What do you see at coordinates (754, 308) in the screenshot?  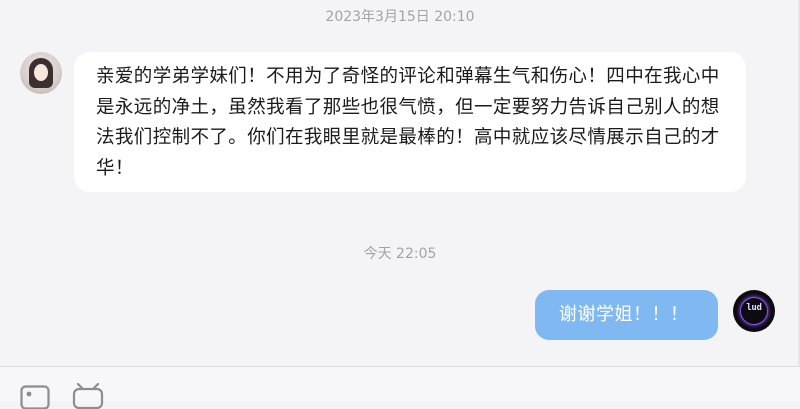 I see `avatar-logo-text: lud` at bounding box center [754, 308].